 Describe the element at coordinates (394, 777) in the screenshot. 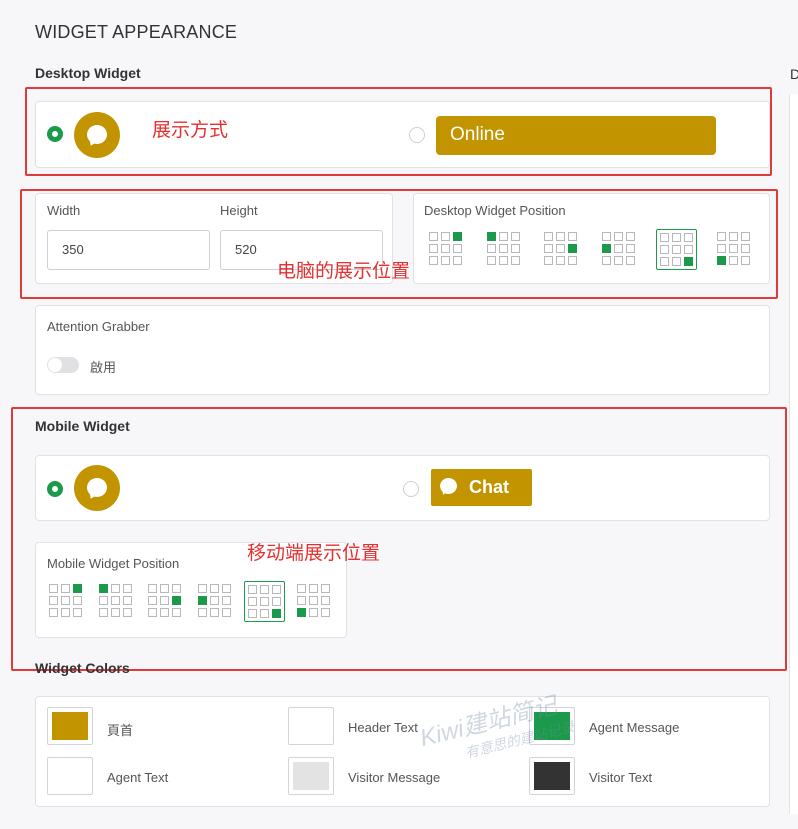

I see `color-label: Visitor Message` at that location.